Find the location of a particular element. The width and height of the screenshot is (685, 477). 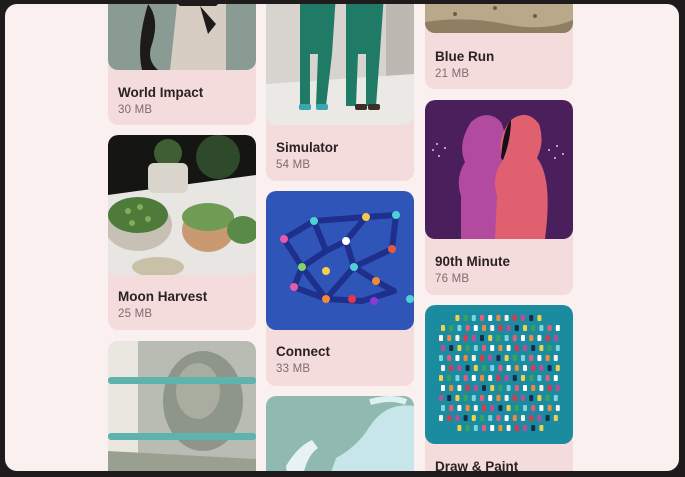

paint-dabs-illustration is located at coordinates (499, 374).